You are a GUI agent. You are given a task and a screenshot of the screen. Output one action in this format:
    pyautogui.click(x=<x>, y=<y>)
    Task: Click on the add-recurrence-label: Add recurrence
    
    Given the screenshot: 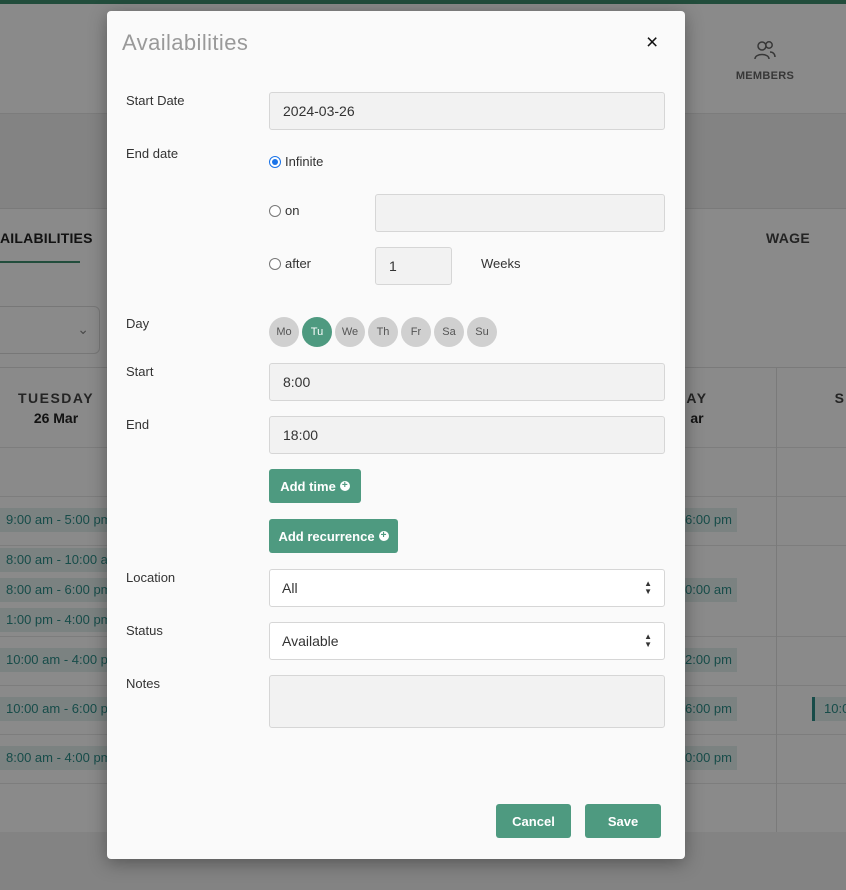 What is the action you would take?
    pyautogui.click(x=326, y=536)
    